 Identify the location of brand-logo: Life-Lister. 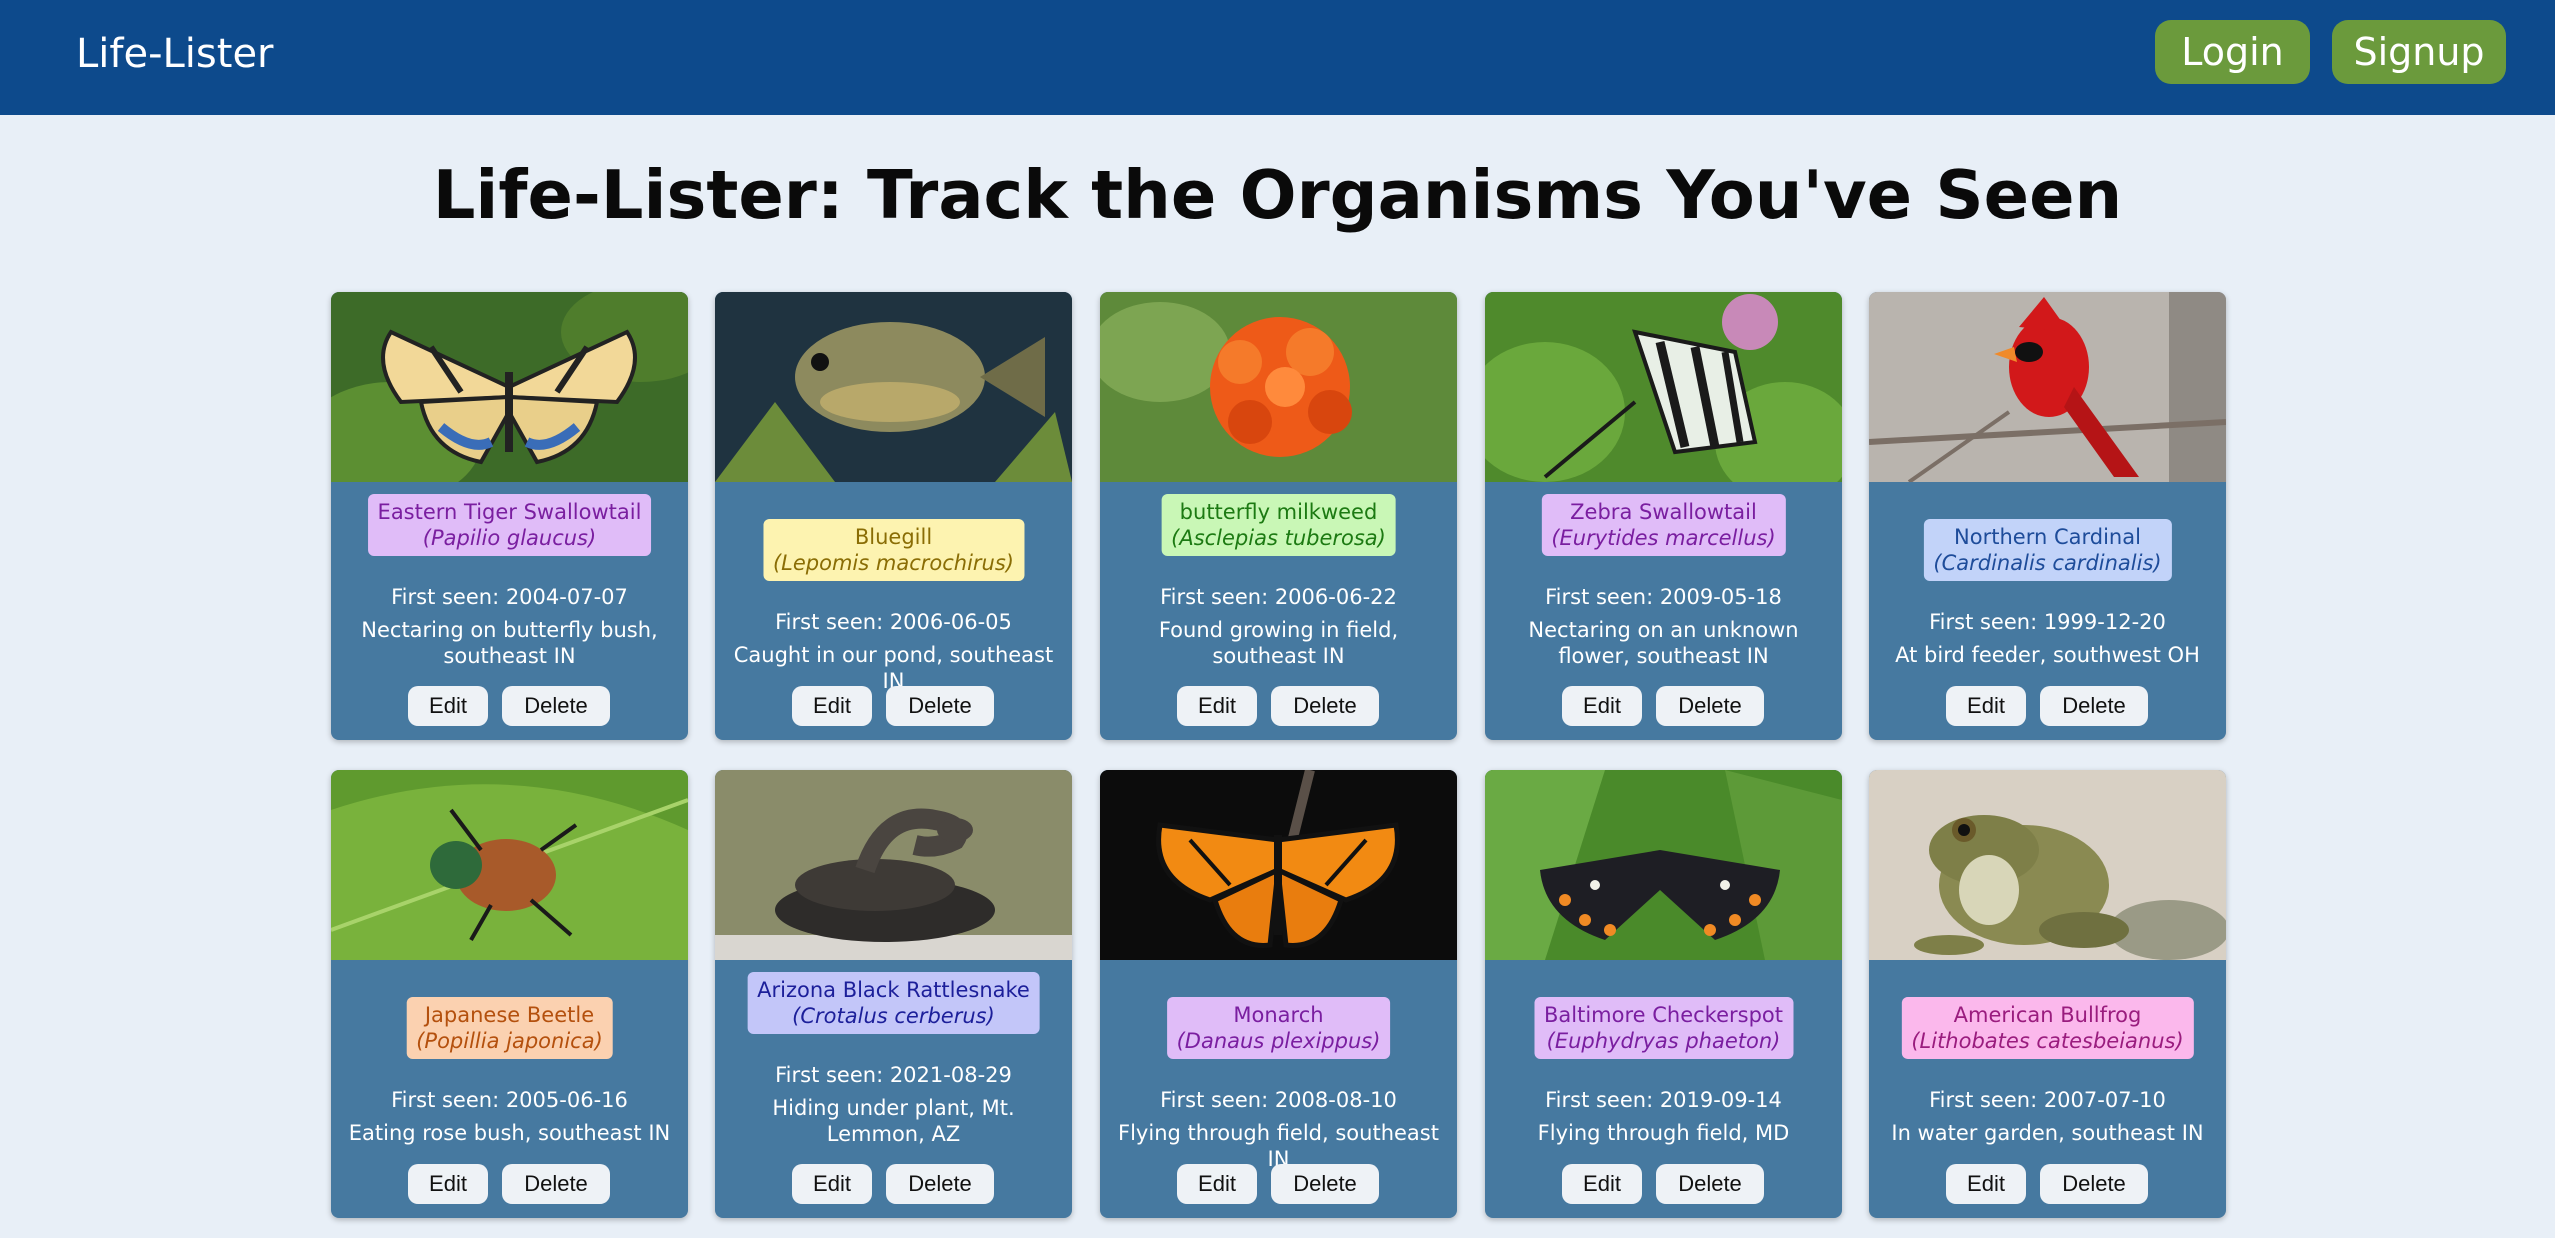
(175, 54).